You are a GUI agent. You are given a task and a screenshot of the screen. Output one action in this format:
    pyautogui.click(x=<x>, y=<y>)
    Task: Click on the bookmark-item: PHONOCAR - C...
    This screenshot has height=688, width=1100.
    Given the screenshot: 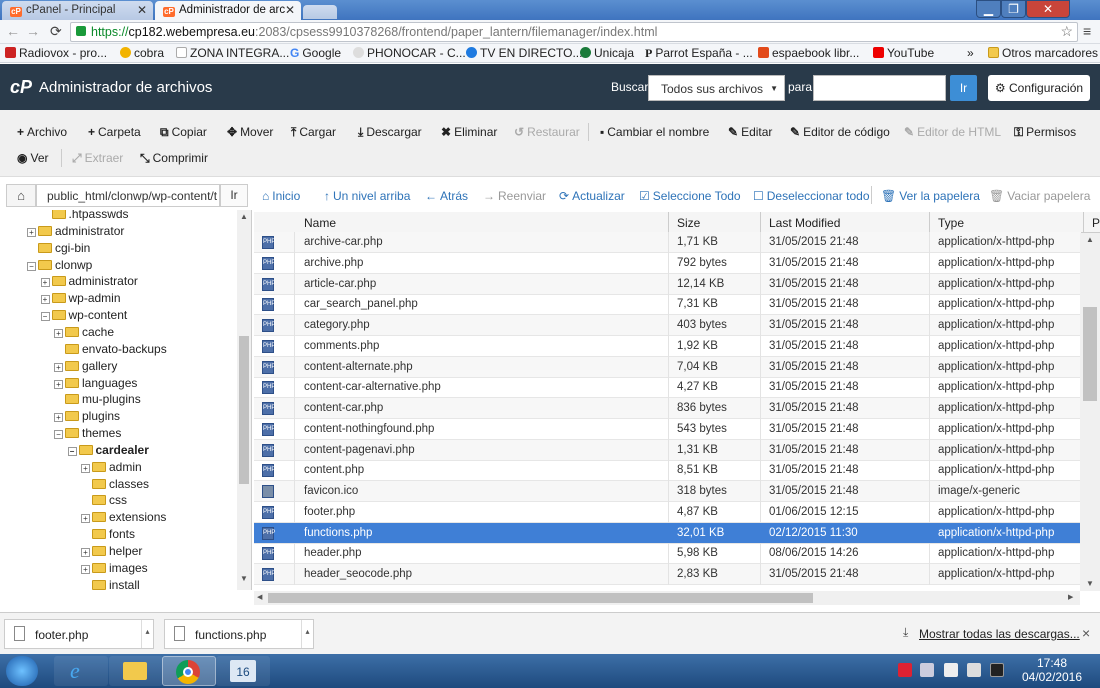 What is the action you would take?
    pyautogui.click(x=409, y=53)
    